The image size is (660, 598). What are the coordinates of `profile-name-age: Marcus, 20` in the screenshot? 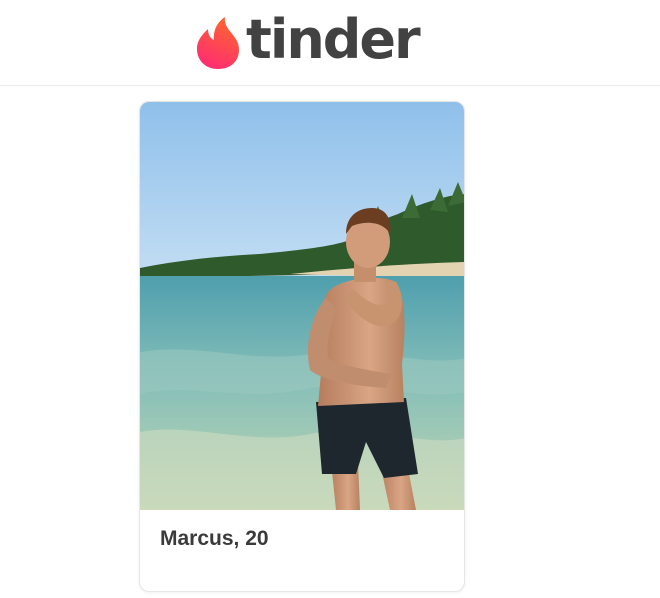 It's located at (214, 538).